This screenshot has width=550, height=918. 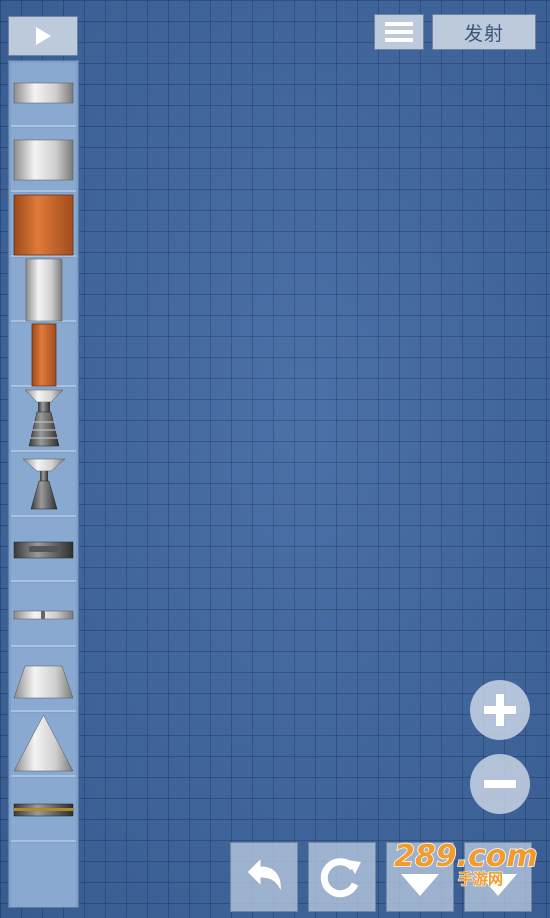 I want to click on part-slot-empty, so click(x=43, y=875).